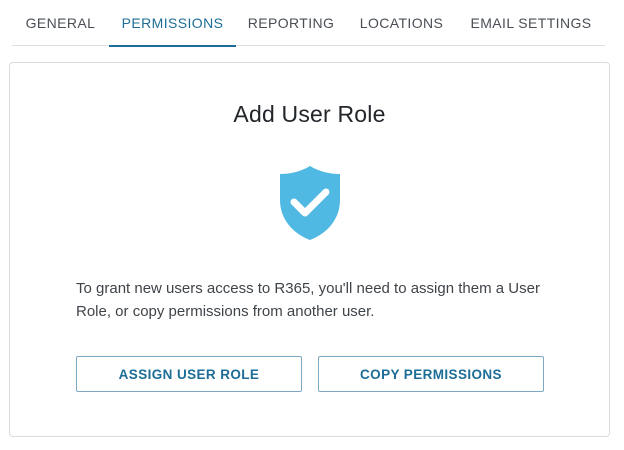 This screenshot has height=450, width=624. Describe the element at coordinates (531, 23) in the screenshot. I see `tab-email-settings: EMAIL SETTINGS` at that location.